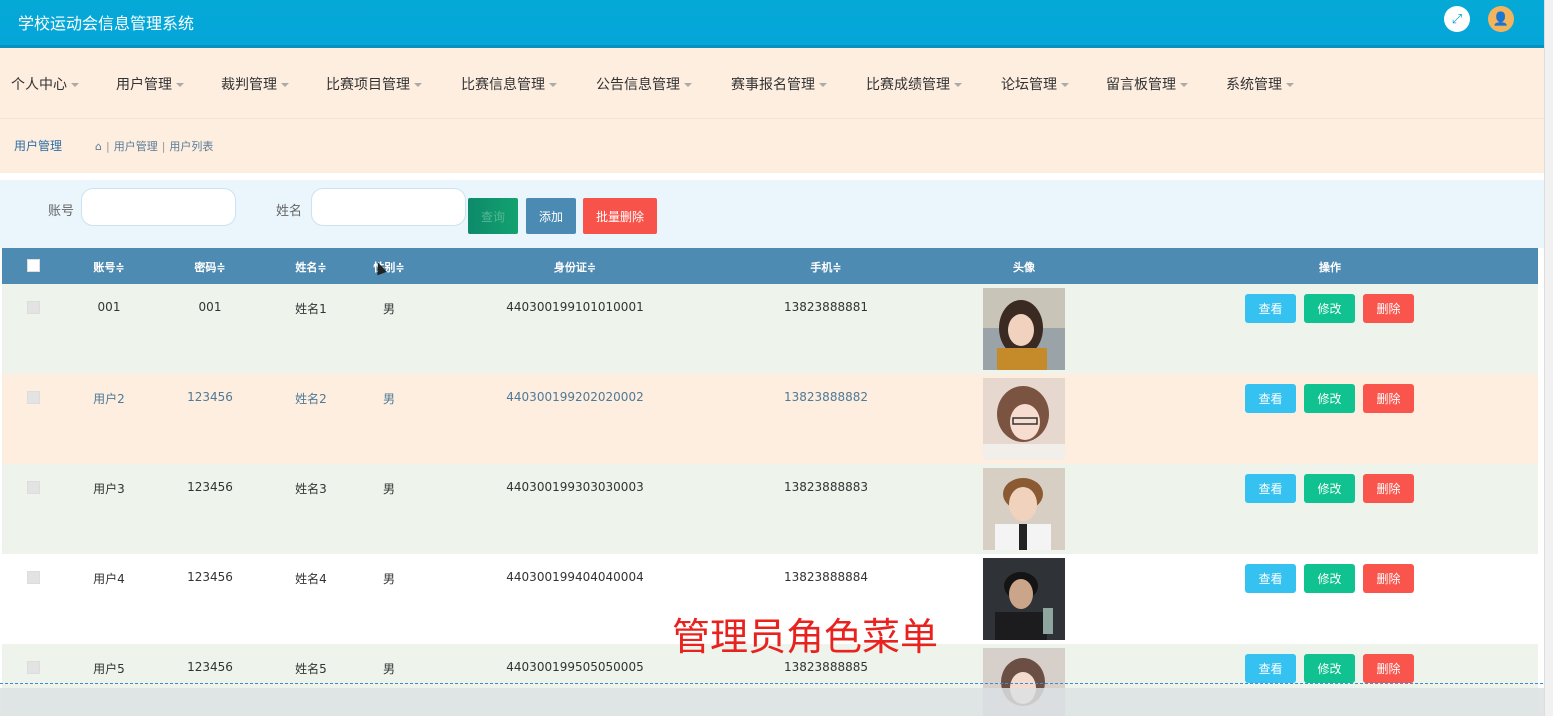  Describe the element at coordinates (575, 397) in the screenshot. I see `cell-id-card: 440300199202020002` at that location.